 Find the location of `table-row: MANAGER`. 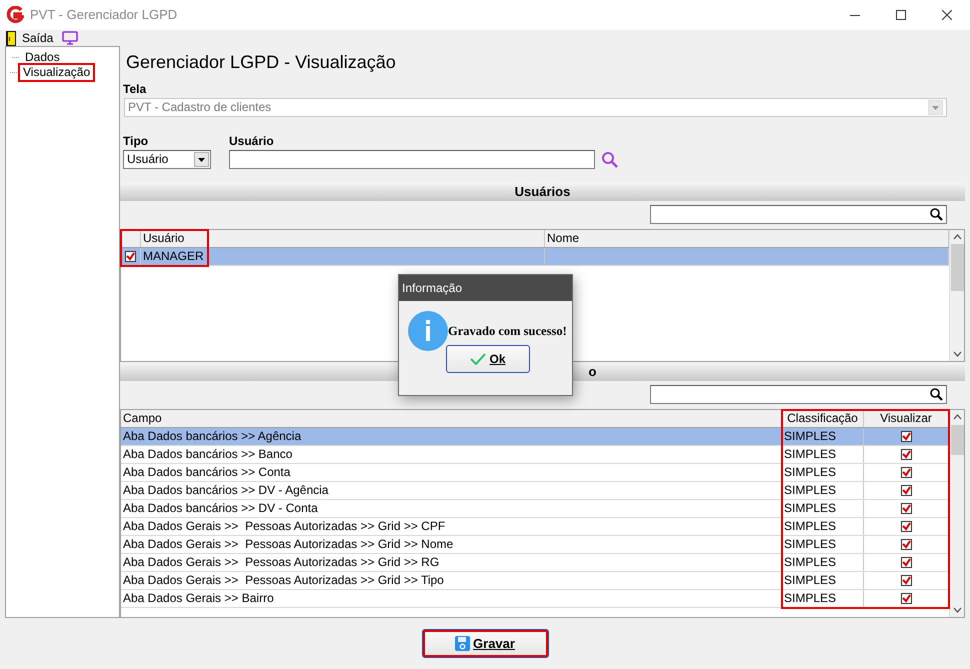

table-row: MANAGER is located at coordinates (535, 257).